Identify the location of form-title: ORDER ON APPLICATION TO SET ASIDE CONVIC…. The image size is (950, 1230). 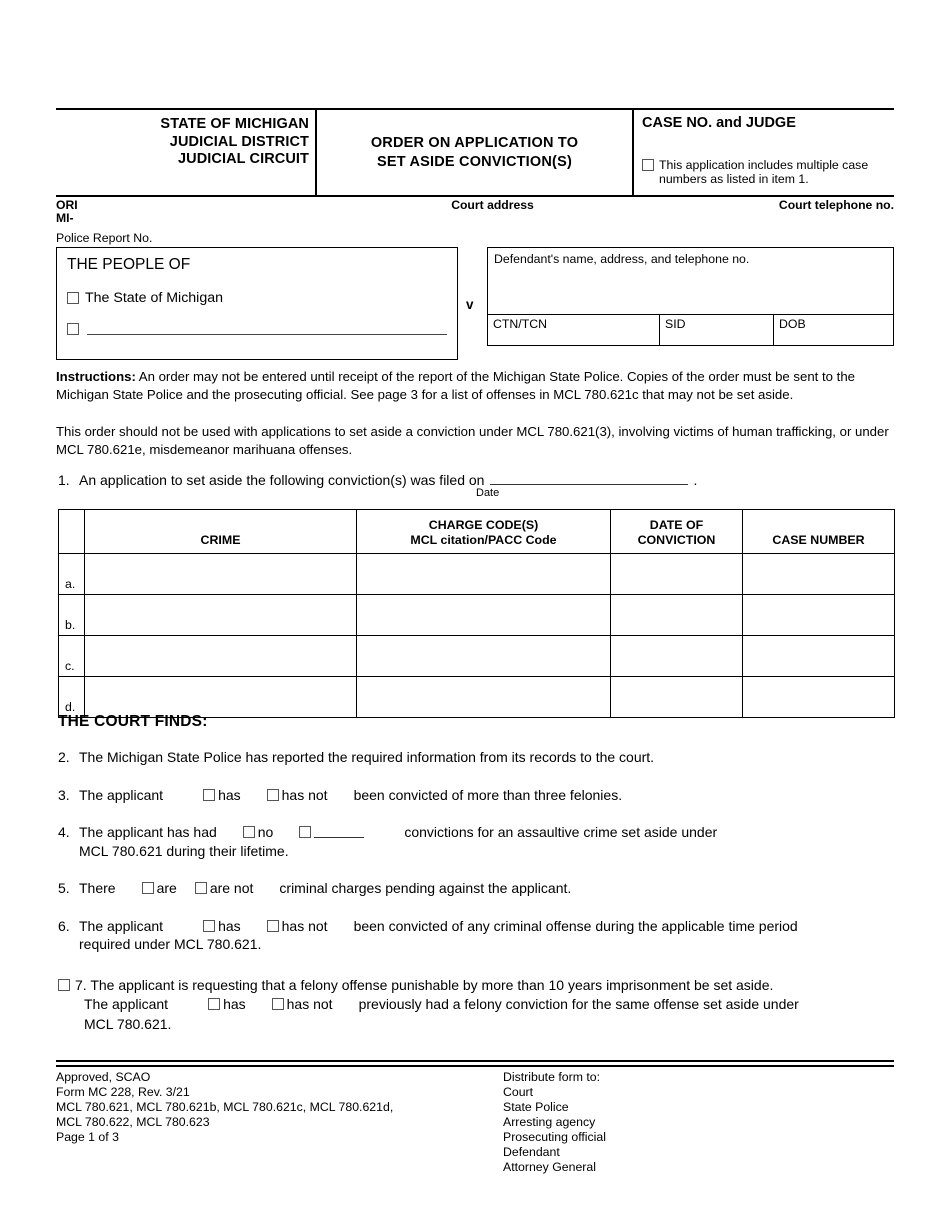
(475, 152).